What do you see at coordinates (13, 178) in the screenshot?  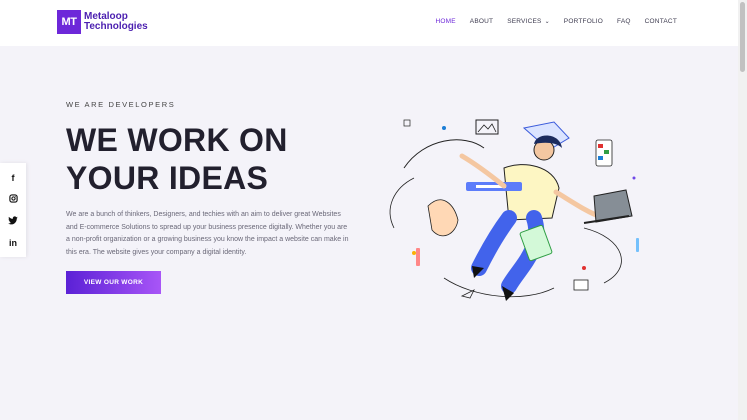 I see `facebook-icon: f` at bounding box center [13, 178].